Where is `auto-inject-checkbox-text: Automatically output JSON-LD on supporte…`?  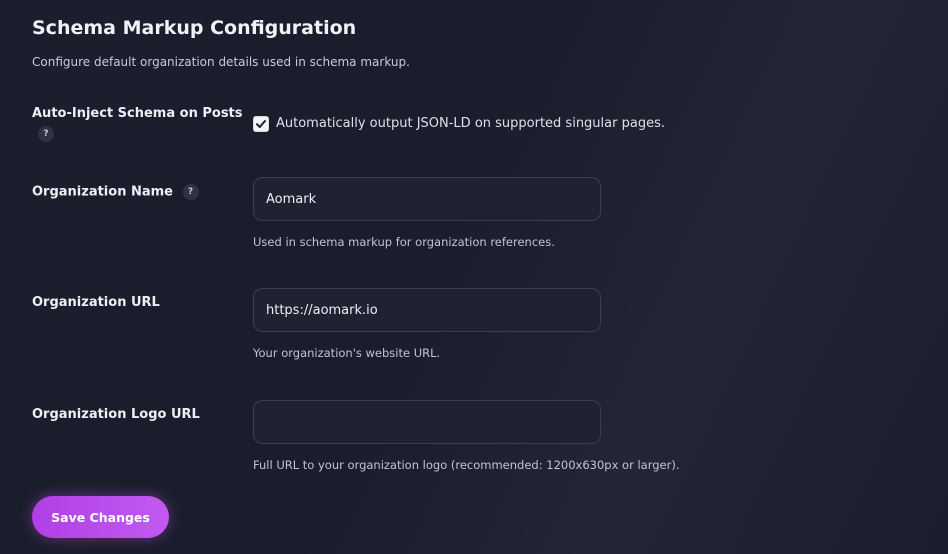
auto-inject-checkbox-text: Automatically output JSON-LD on supporte… is located at coordinates (470, 123).